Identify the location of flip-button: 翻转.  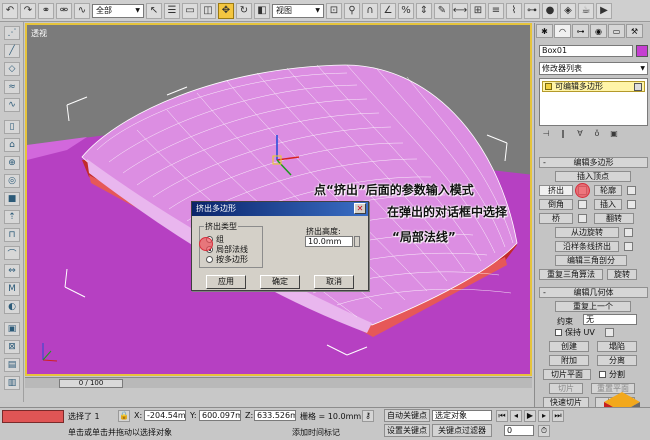
(614, 218).